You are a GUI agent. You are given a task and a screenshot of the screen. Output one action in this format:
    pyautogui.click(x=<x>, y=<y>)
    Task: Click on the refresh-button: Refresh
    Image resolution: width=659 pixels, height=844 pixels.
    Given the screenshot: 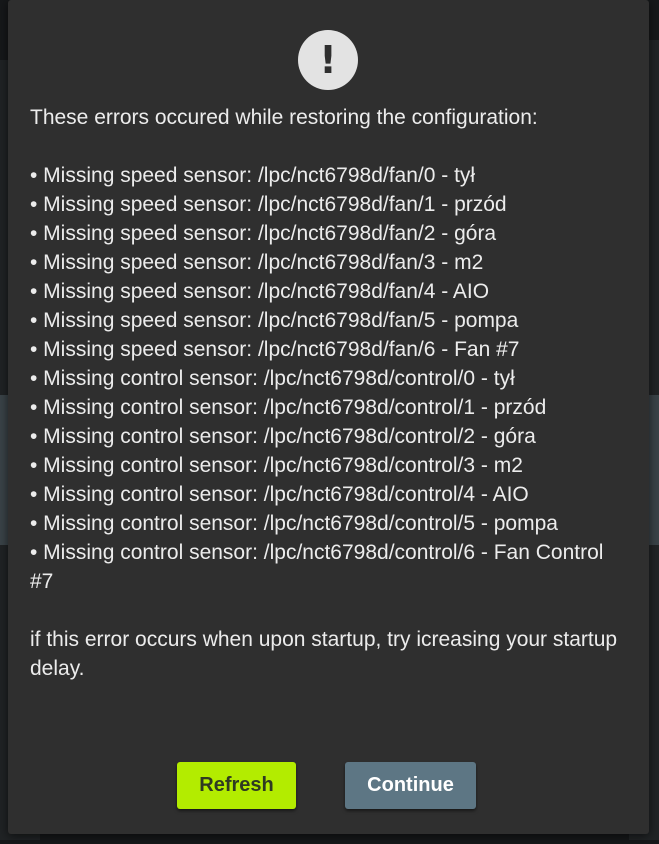 What is the action you would take?
    pyautogui.click(x=236, y=785)
    